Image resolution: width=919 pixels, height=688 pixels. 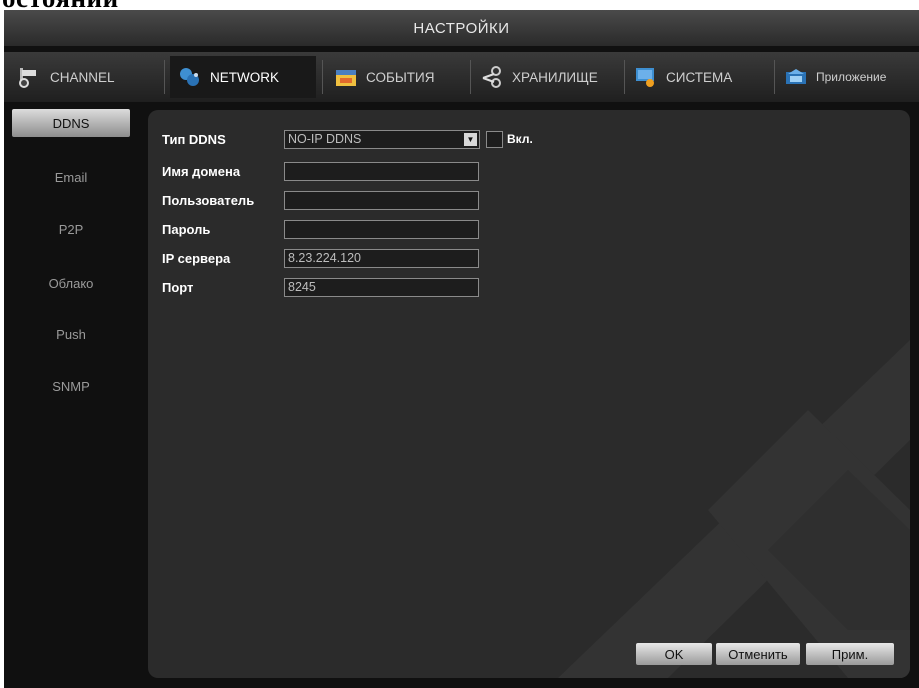 I want to click on calendar-events-icon, so click(x=346, y=78).